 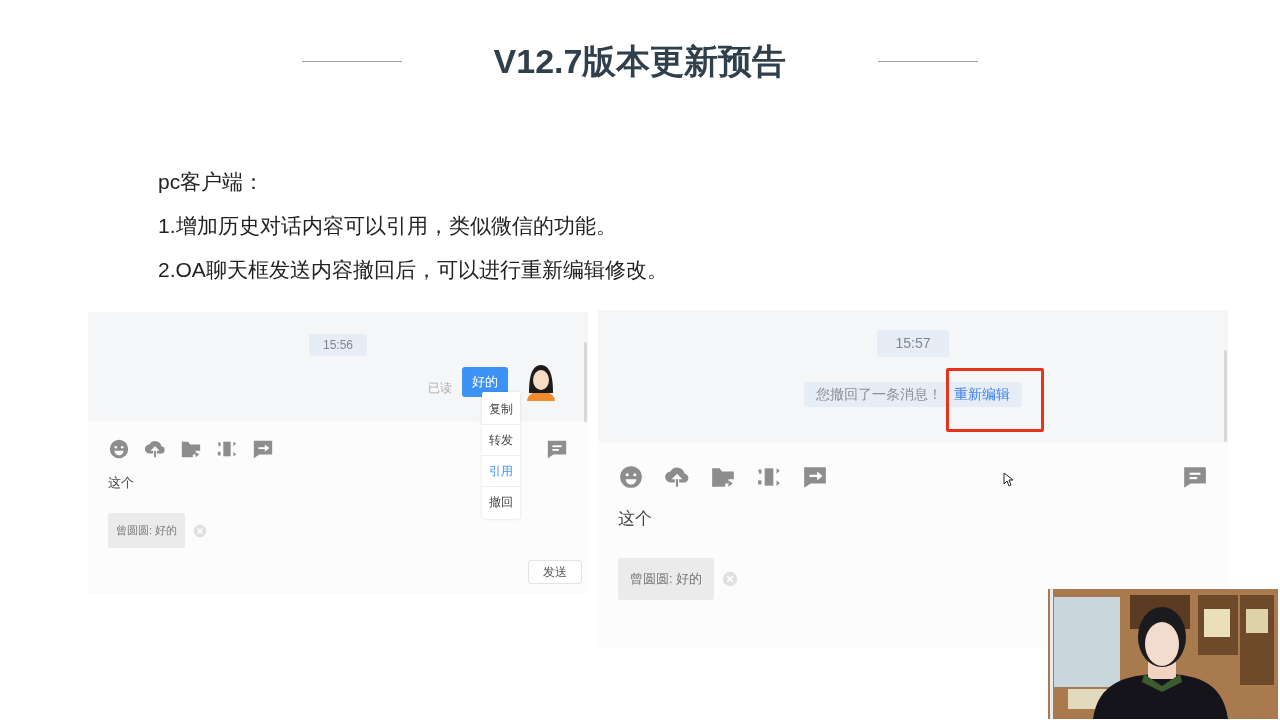 I want to click on menu-item: 复制, so click(x=501, y=409).